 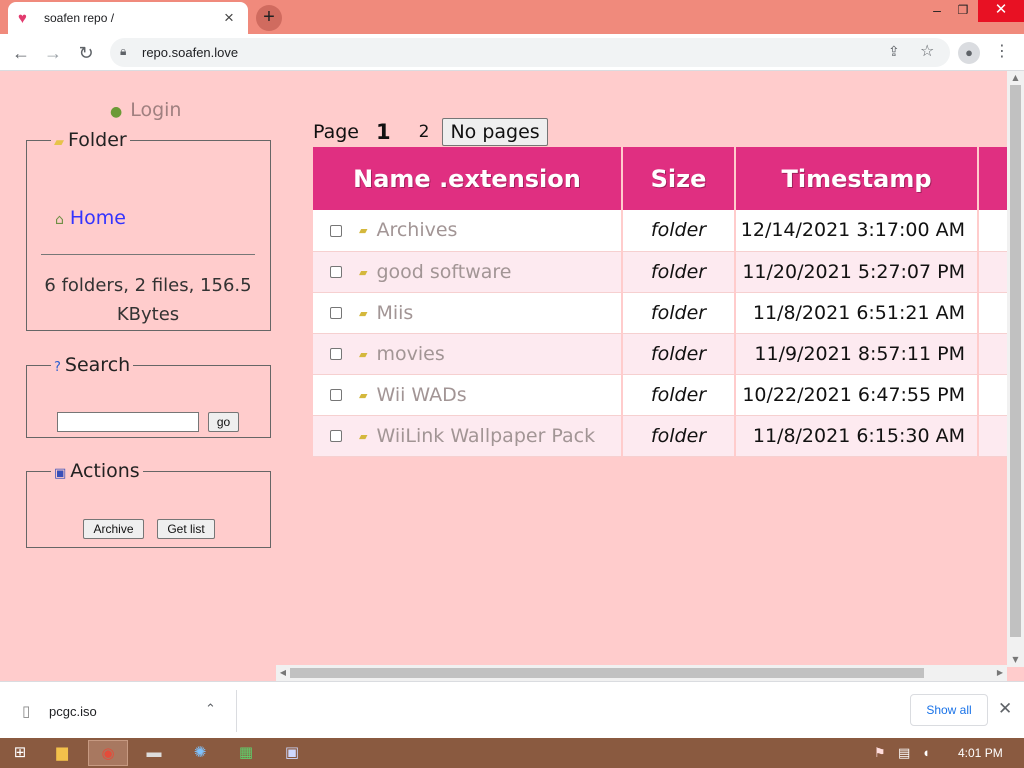 What do you see at coordinates (292, 753) in the screenshot?
I see `app-window-icon: ▣` at bounding box center [292, 753].